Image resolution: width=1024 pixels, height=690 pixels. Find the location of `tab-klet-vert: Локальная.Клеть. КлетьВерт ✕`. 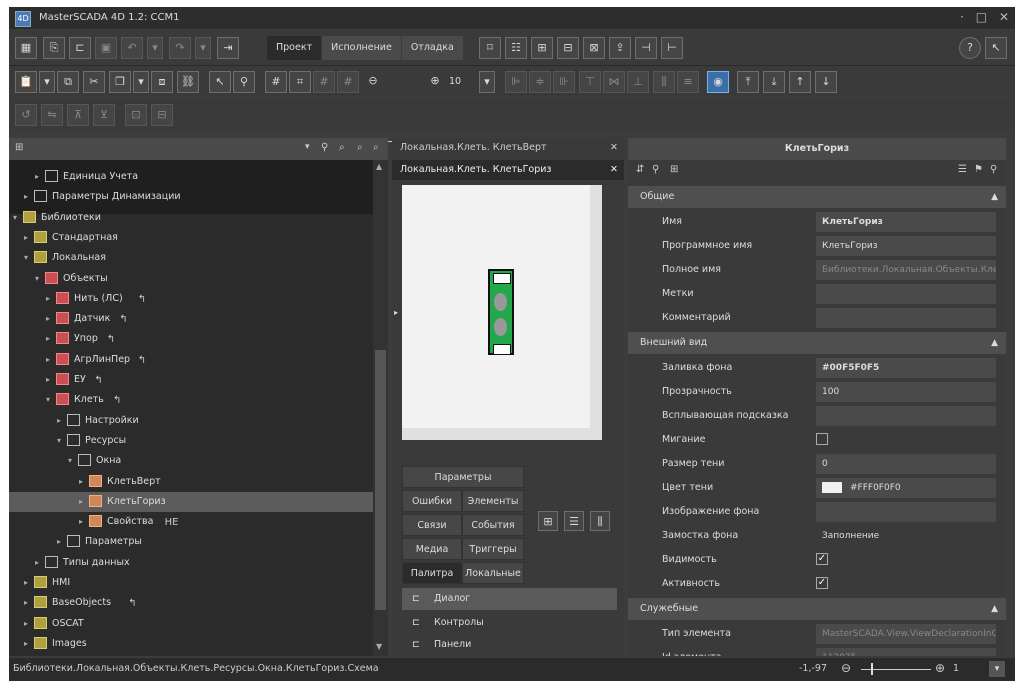

tab-klet-vert: Локальная.Клеть. КлетьВерт ✕ is located at coordinates (508, 148).